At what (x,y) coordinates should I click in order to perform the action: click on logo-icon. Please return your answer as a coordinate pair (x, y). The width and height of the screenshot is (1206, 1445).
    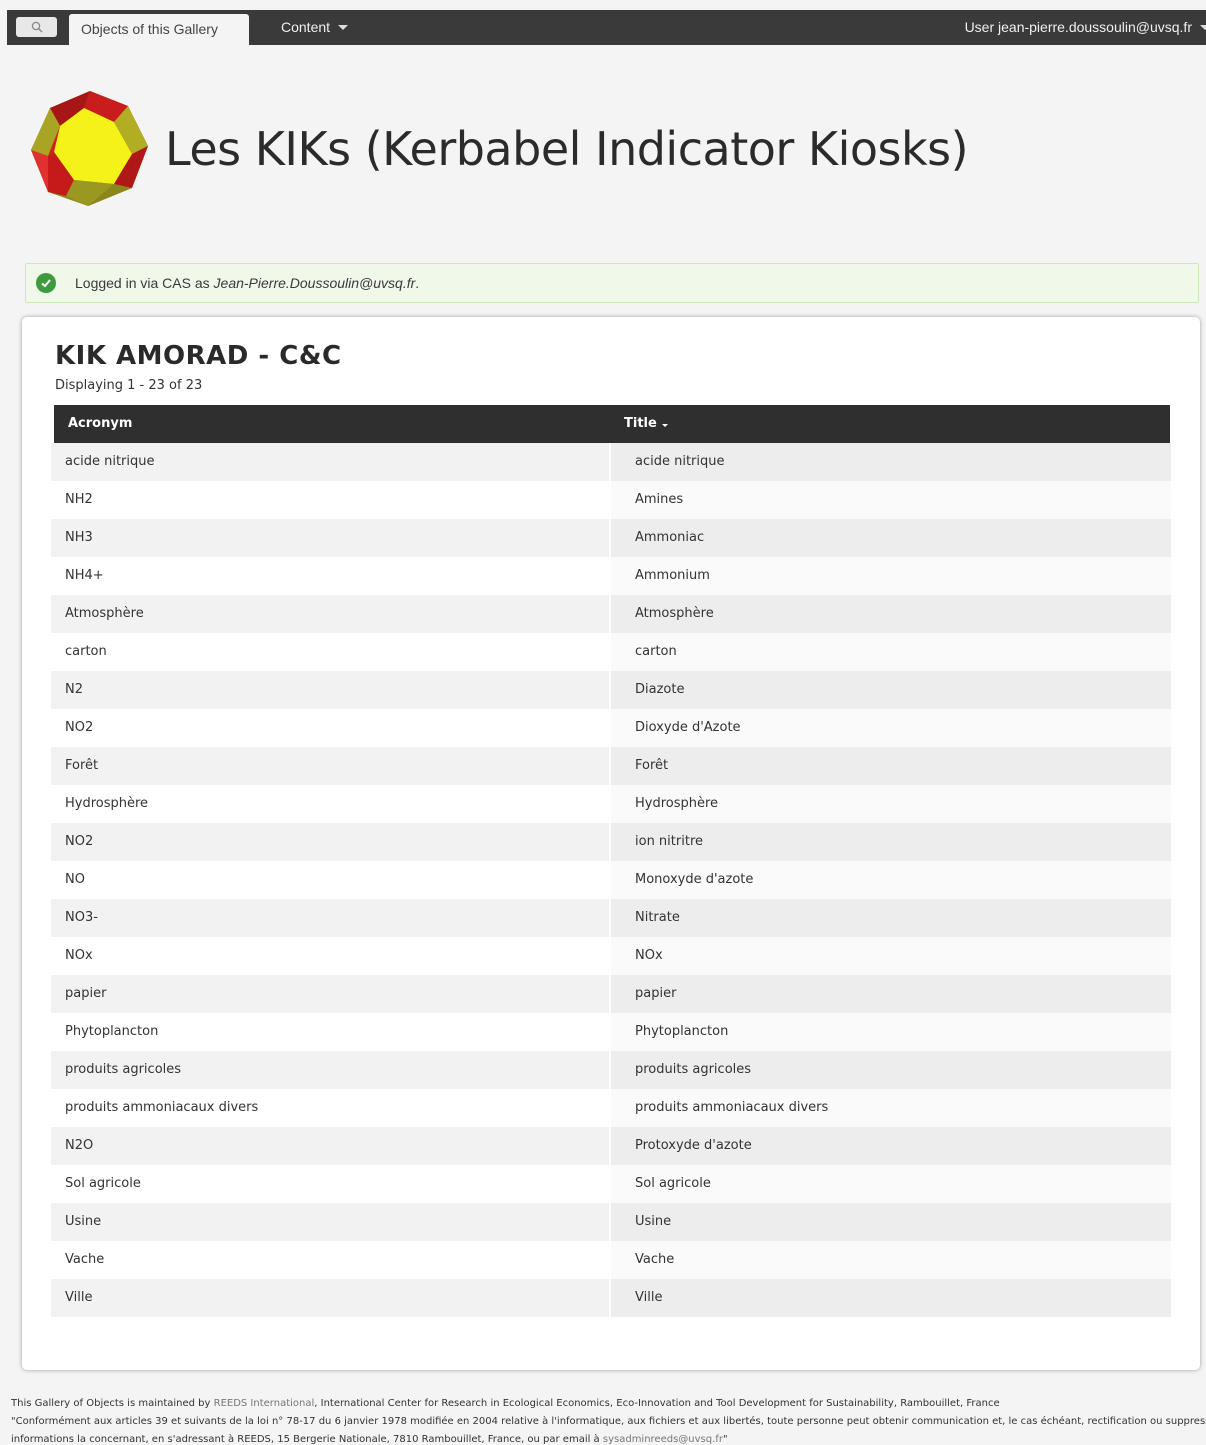
    Looking at the image, I should click on (90, 148).